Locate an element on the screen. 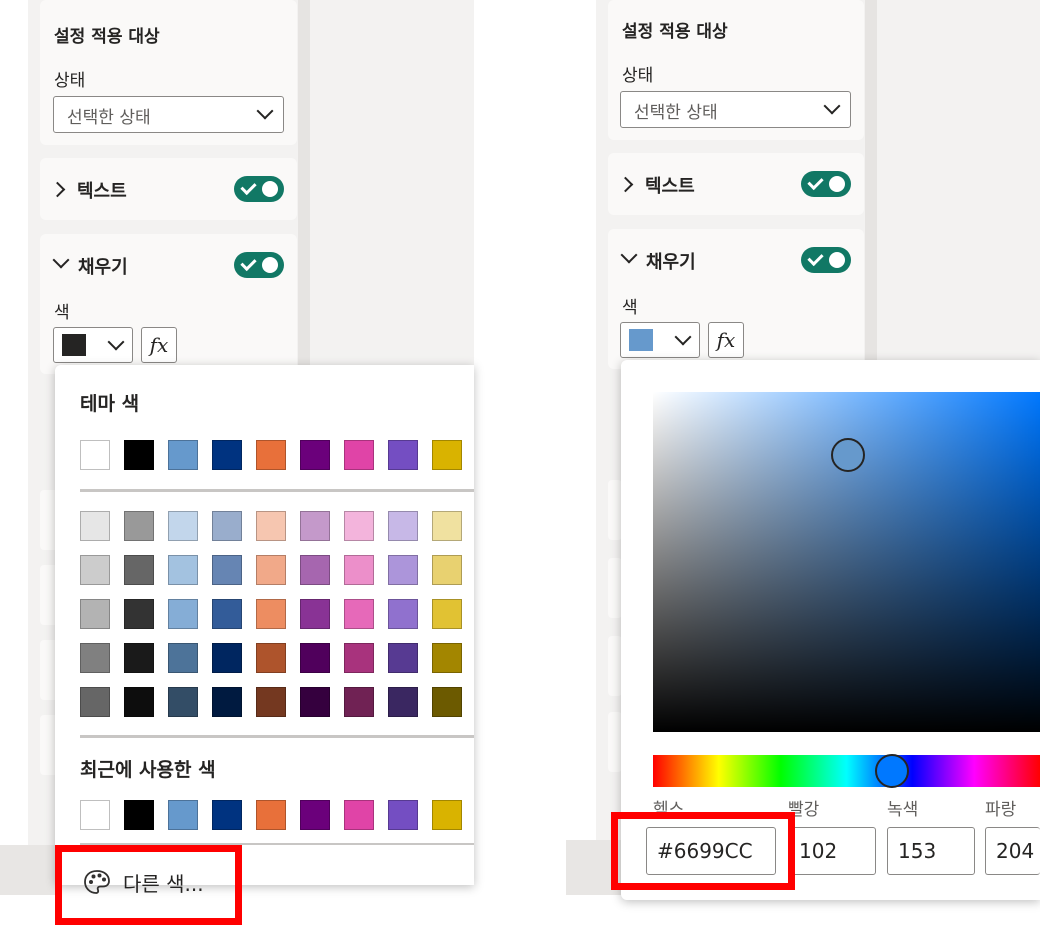  state-dropdown-value: 선택한 상태 is located at coordinates (109, 118).